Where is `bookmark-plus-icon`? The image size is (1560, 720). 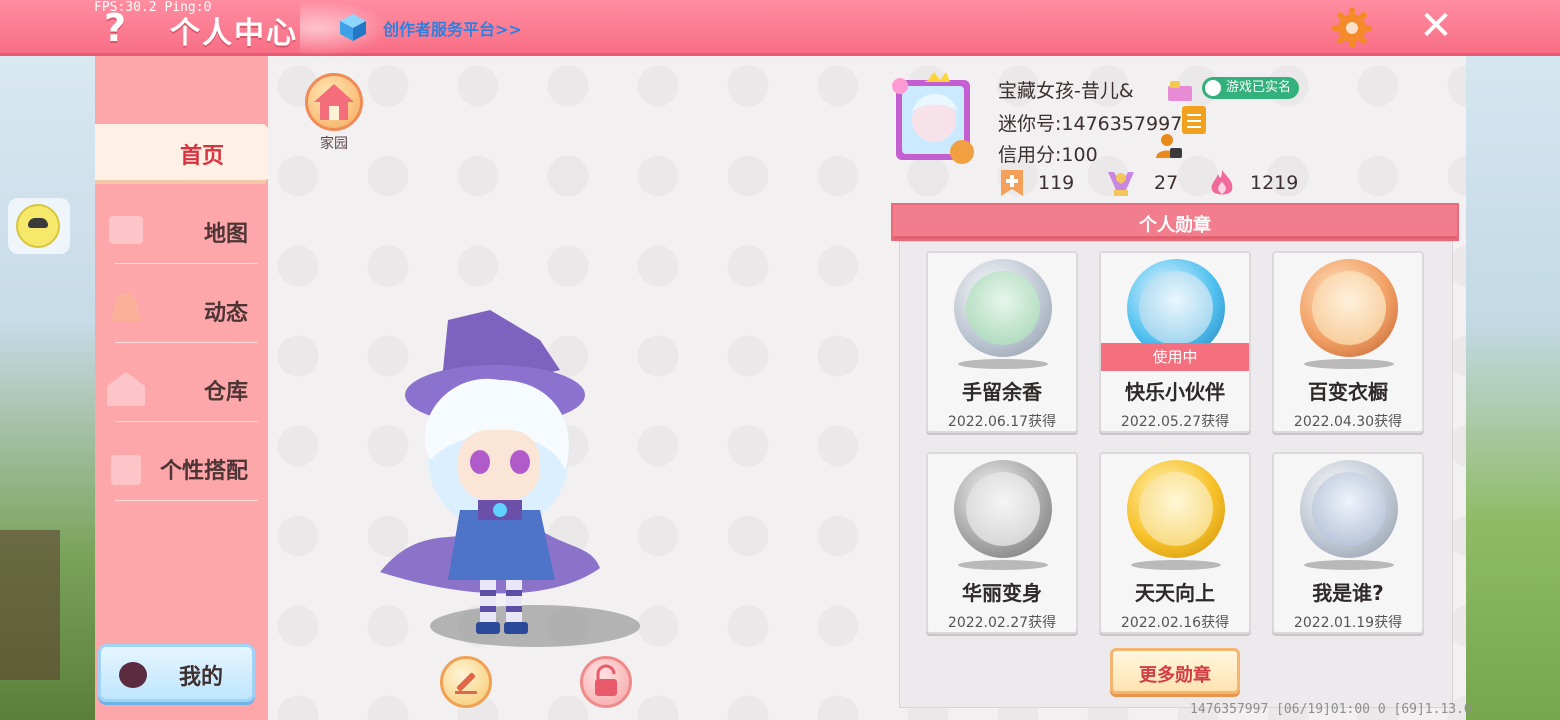
bookmark-plus-icon is located at coordinates (1012, 183).